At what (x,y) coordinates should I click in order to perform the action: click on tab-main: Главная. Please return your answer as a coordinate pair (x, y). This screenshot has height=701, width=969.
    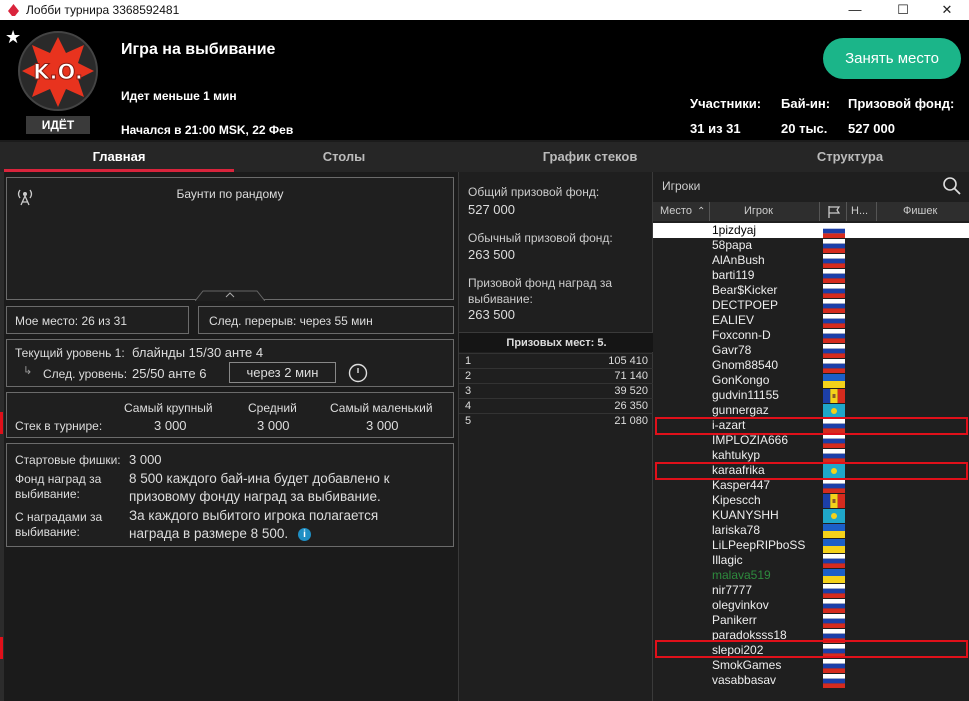
    Looking at the image, I should click on (119, 157).